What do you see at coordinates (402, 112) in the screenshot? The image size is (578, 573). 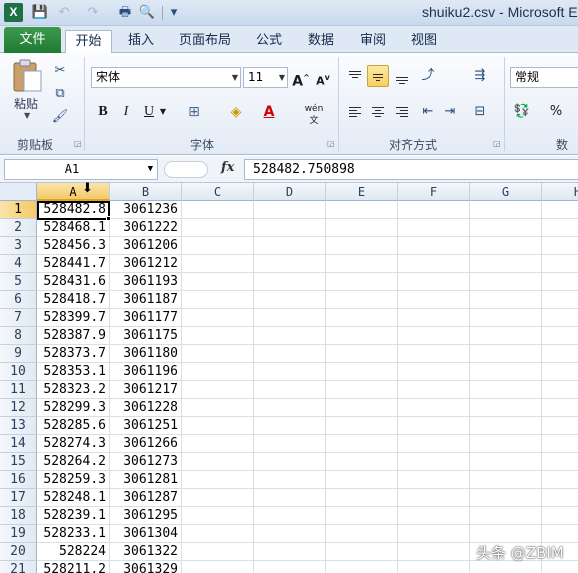 I see `align-right-button` at bounding box center [402, 112].